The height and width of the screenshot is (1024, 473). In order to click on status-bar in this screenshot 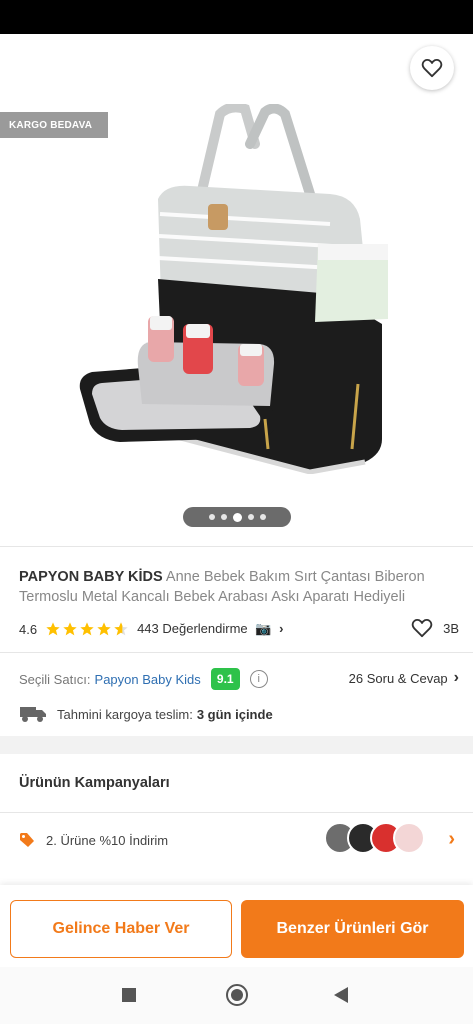, I will do `click(236, 17)`.